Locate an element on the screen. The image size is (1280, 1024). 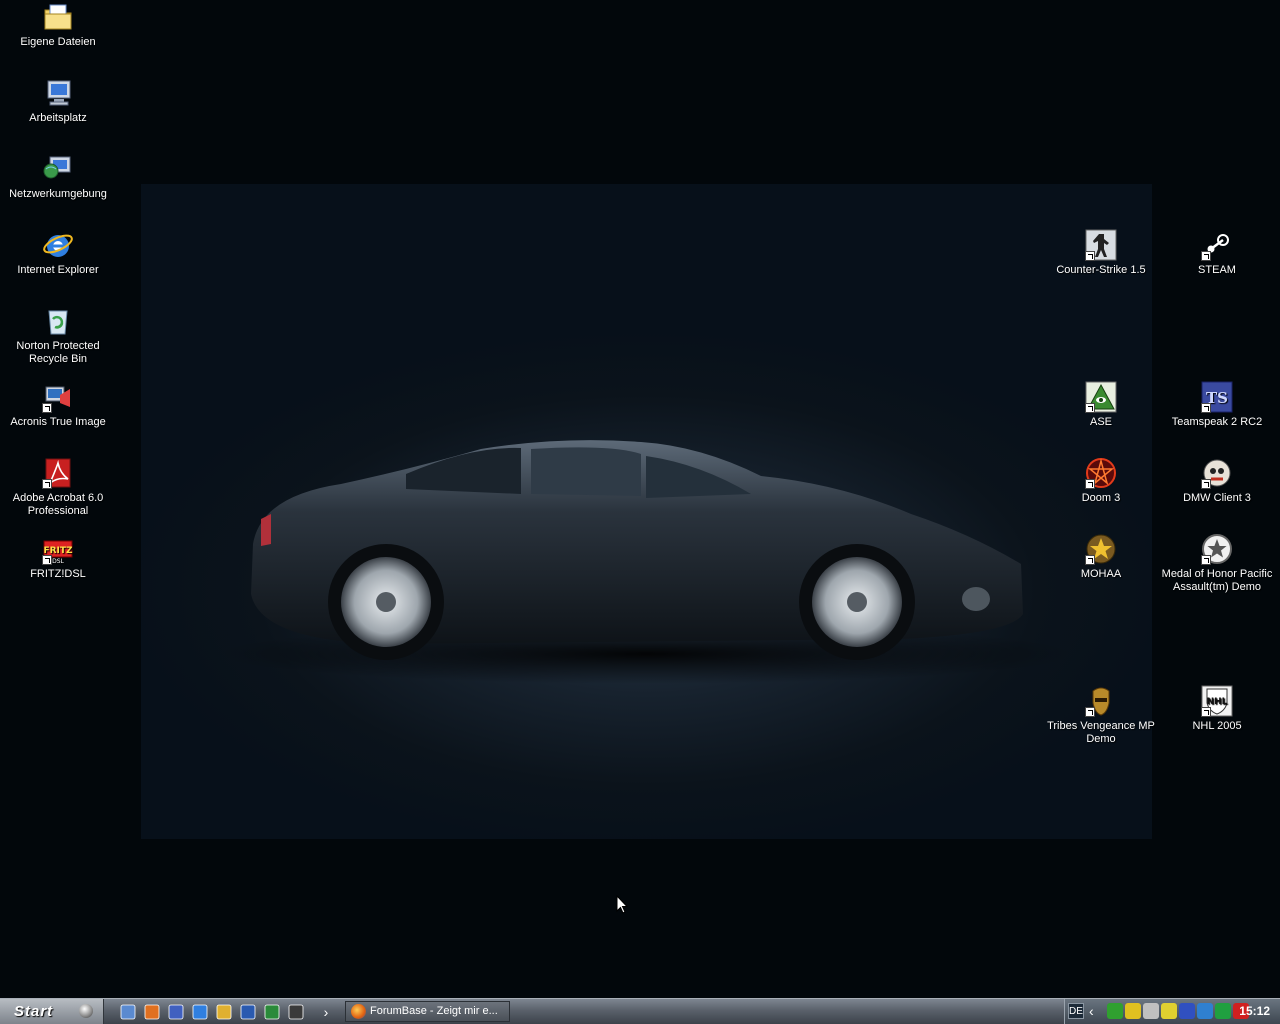
desktop-icon-nhl2005: NHL NHL 2005 is located at coordinates (1217, 709).